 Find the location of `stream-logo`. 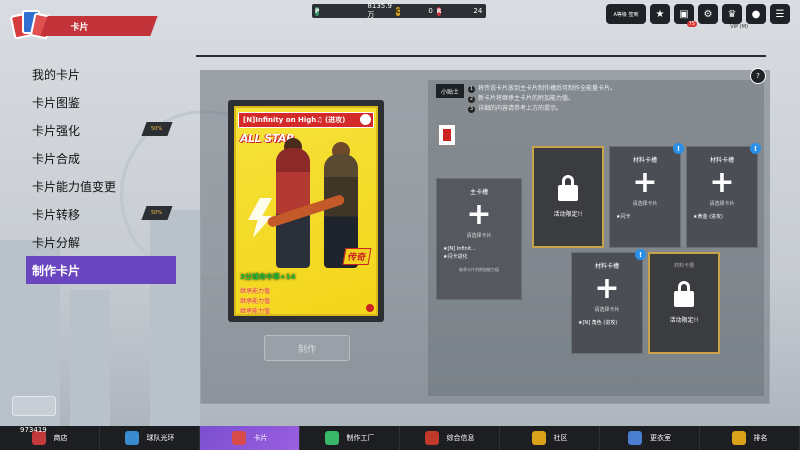

stream-logo is located at coordinates (34, 406).